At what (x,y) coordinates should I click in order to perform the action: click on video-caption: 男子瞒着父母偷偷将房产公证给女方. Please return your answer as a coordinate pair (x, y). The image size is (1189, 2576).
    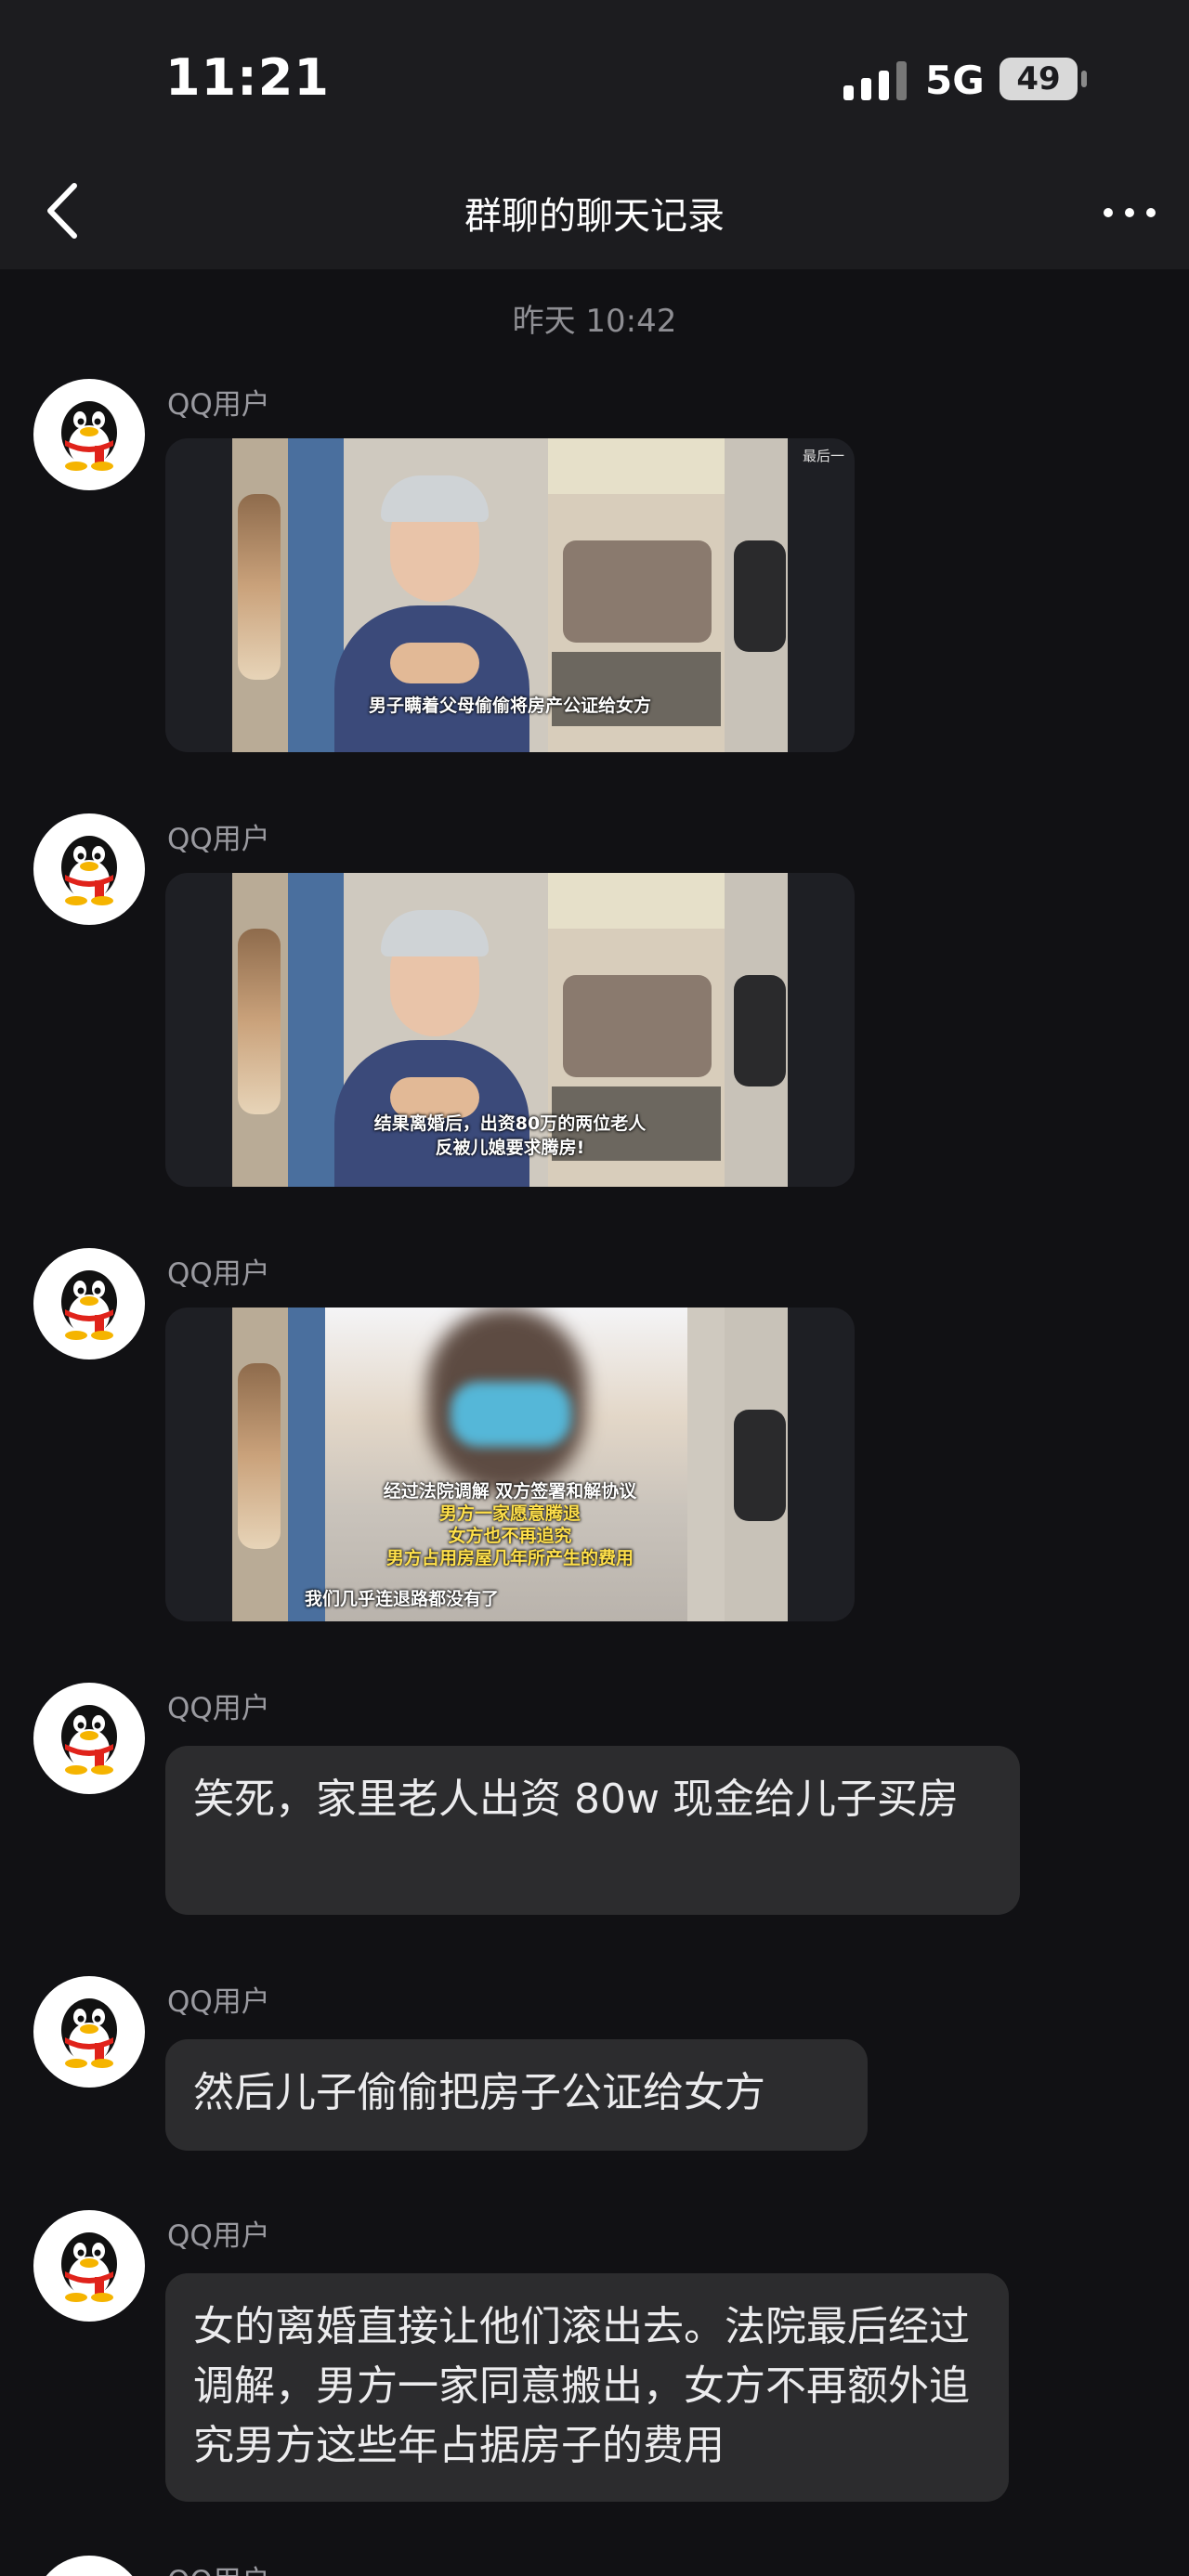
    Looking at the image, I should click on (509, 706).